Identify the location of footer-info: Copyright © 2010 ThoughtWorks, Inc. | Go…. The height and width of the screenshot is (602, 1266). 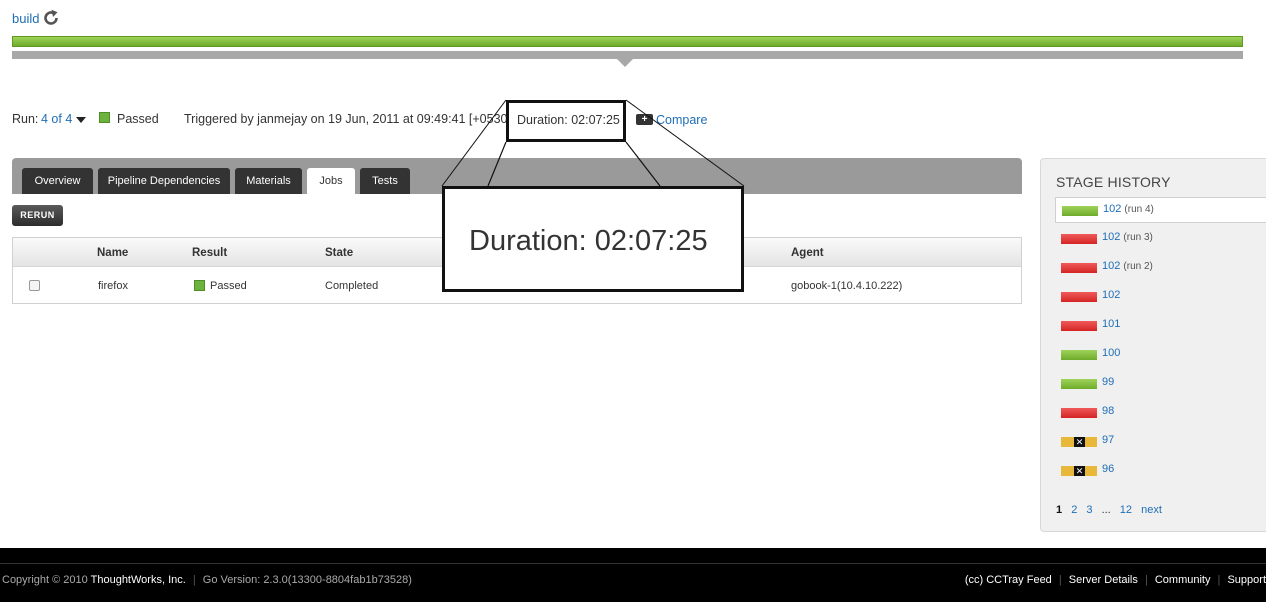
(207, 580).